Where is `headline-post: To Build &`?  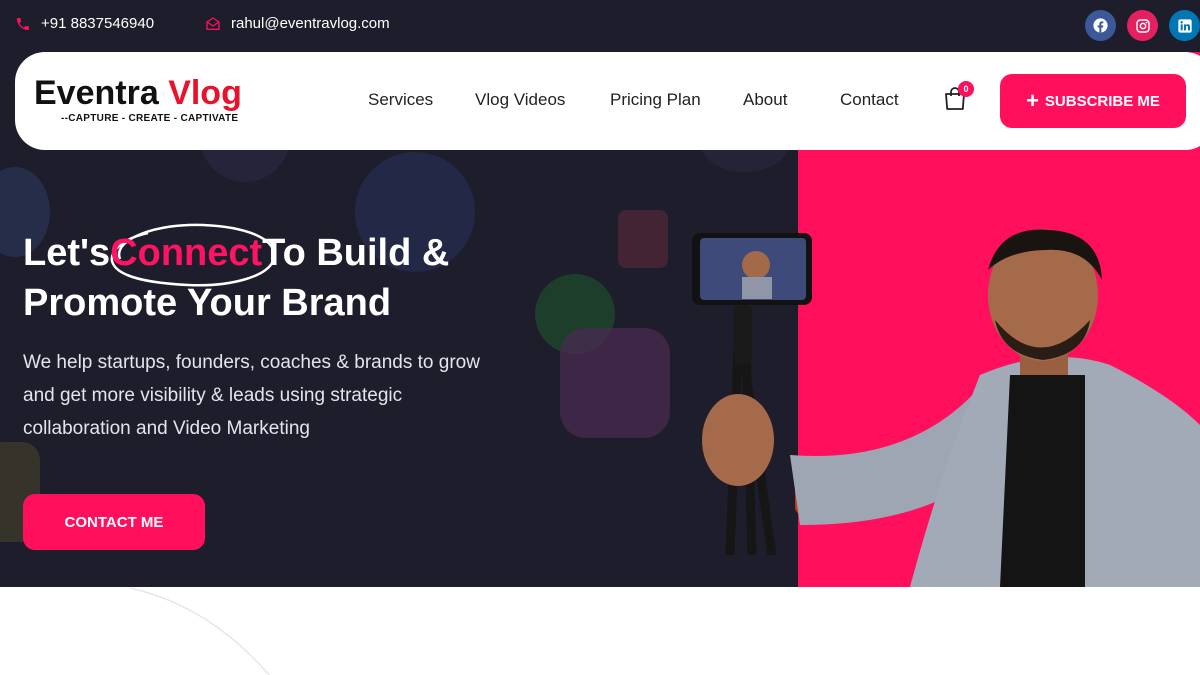 headline-post: To Build & is located at coordinates (356, 253).